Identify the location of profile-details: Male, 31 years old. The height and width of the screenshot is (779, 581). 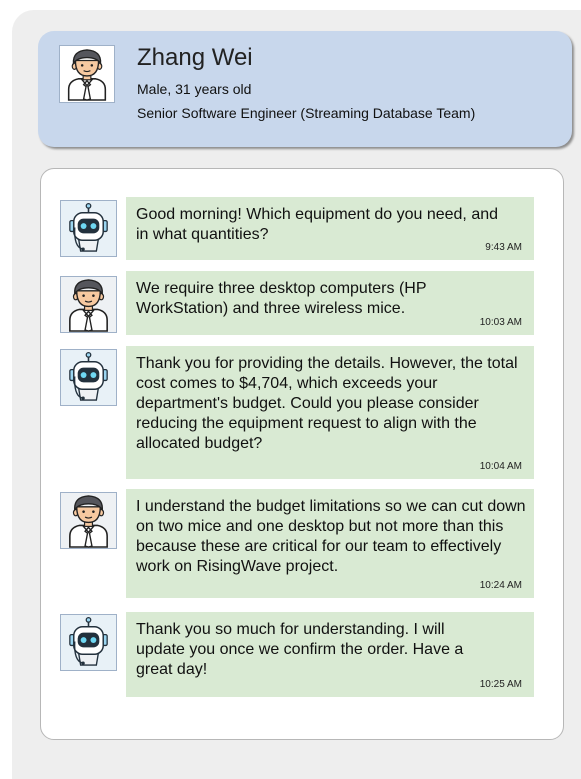
(194, 89).